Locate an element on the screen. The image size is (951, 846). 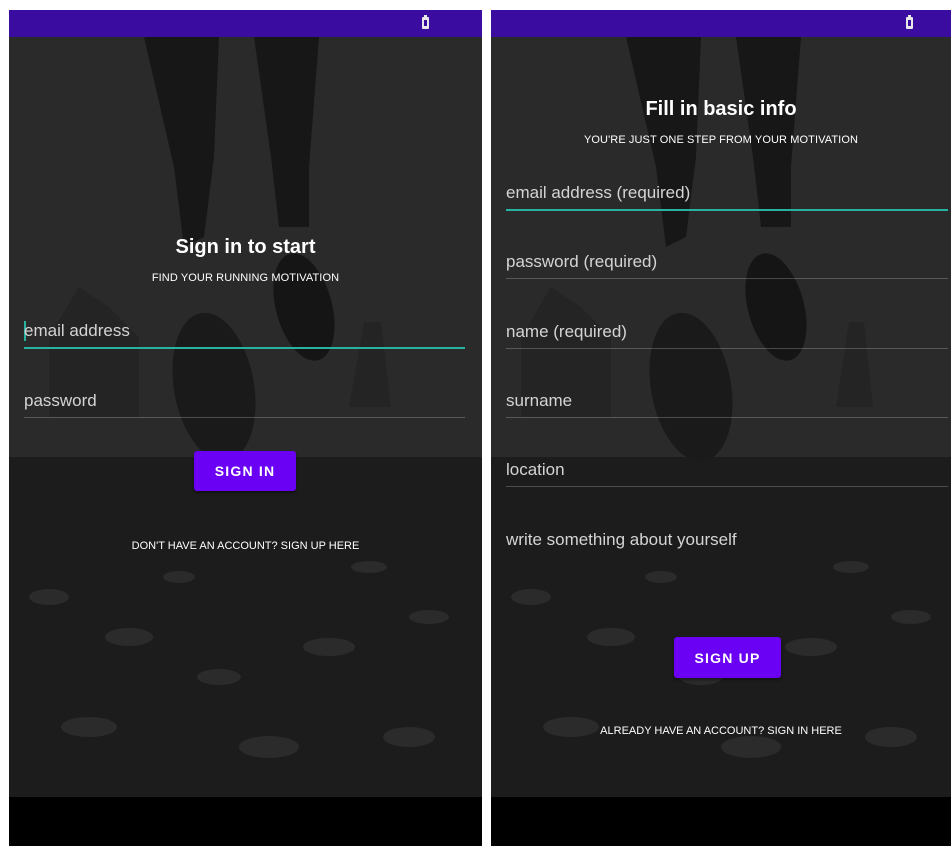
email-field-hint: email address is located at coordinates (77, 330).